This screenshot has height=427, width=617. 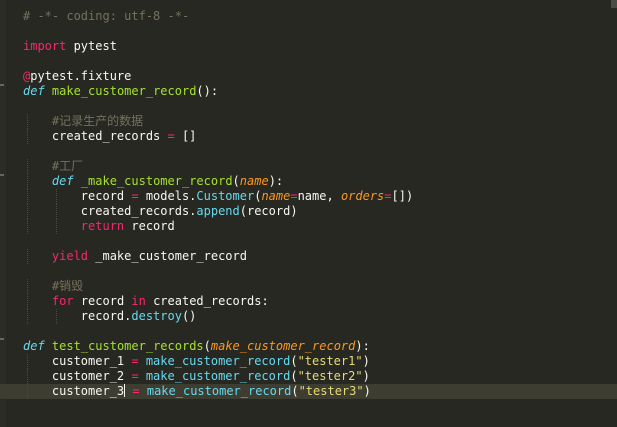 What do you see at coordinates (320, 16) in the screenshot?
I see `code-line: # -*- coding: utf-8 -*-` at bounding box center [320, 16].